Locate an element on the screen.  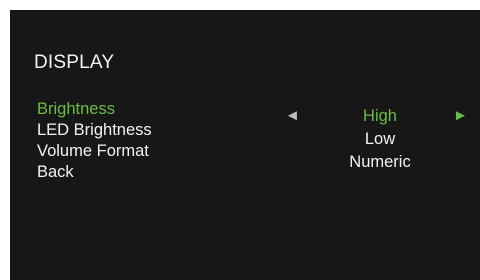
setting-values: High Low Numeric is located at coordinates (380, 139).